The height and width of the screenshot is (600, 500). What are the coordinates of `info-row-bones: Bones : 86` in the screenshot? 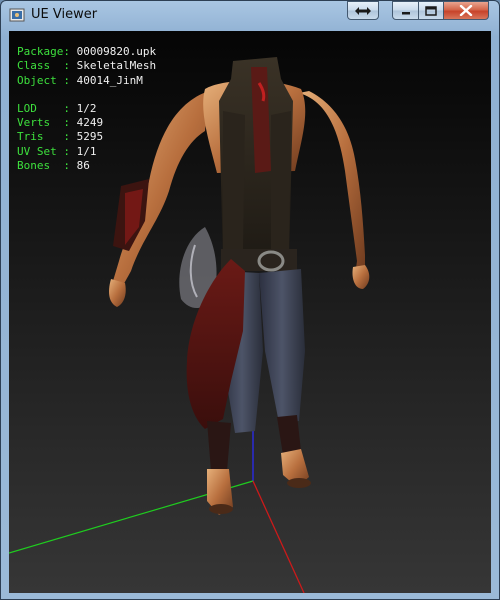 It's located at (86, 166).